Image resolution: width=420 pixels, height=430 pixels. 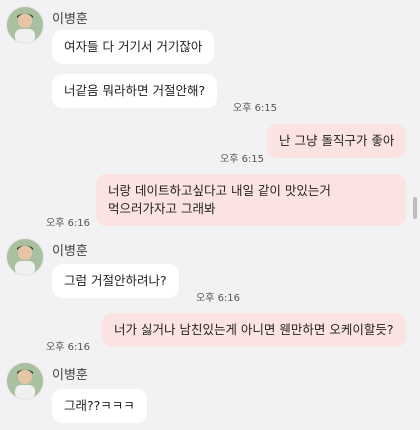 I want to click on message-bubble-outgoing: 너가 싫거나 남친있는게 아니면 웬만하면 오케이할듯?, so click(x=254, y=330).